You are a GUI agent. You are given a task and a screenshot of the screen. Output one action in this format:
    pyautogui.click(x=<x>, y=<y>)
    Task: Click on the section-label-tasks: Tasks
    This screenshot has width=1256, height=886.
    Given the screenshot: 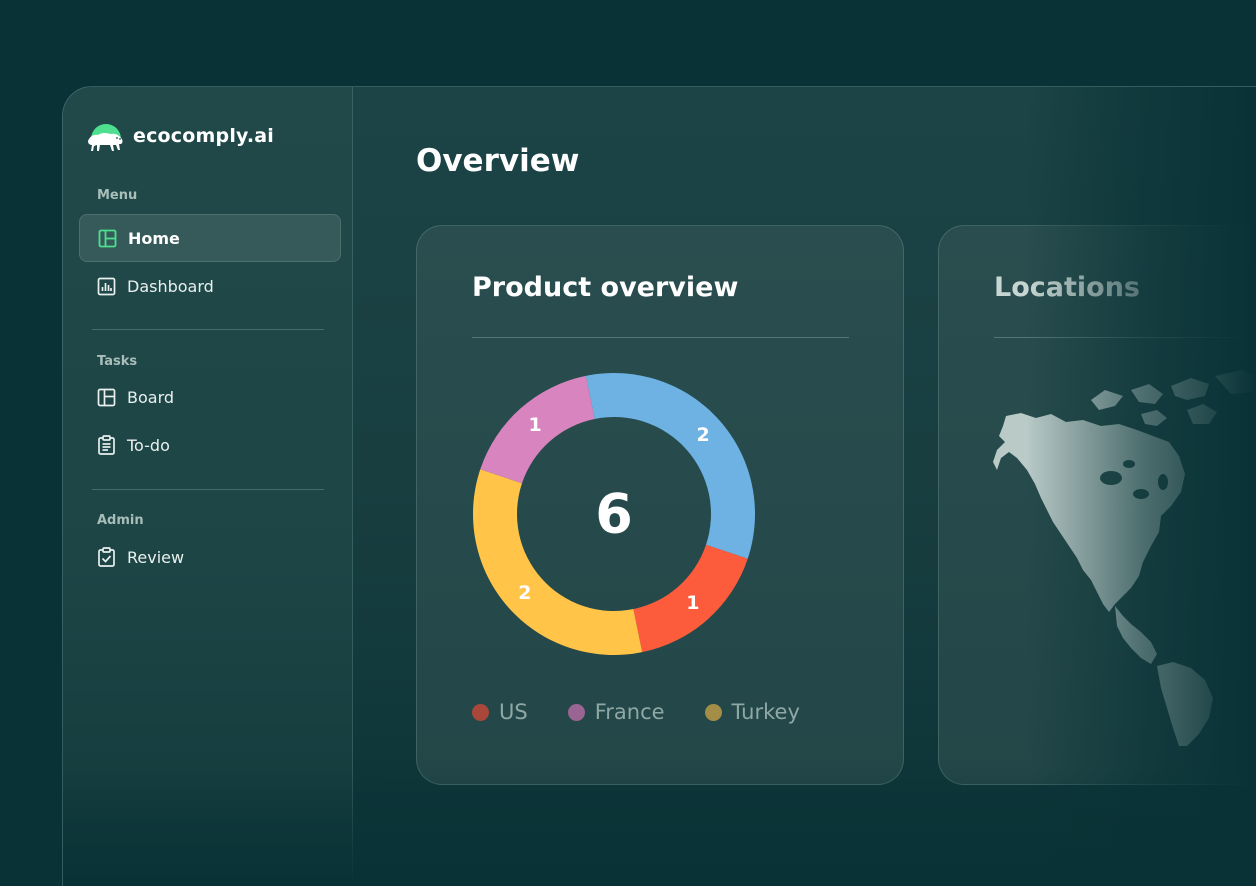 What is the action you would take?
    pyautogui.click(x=117, y=361)
    